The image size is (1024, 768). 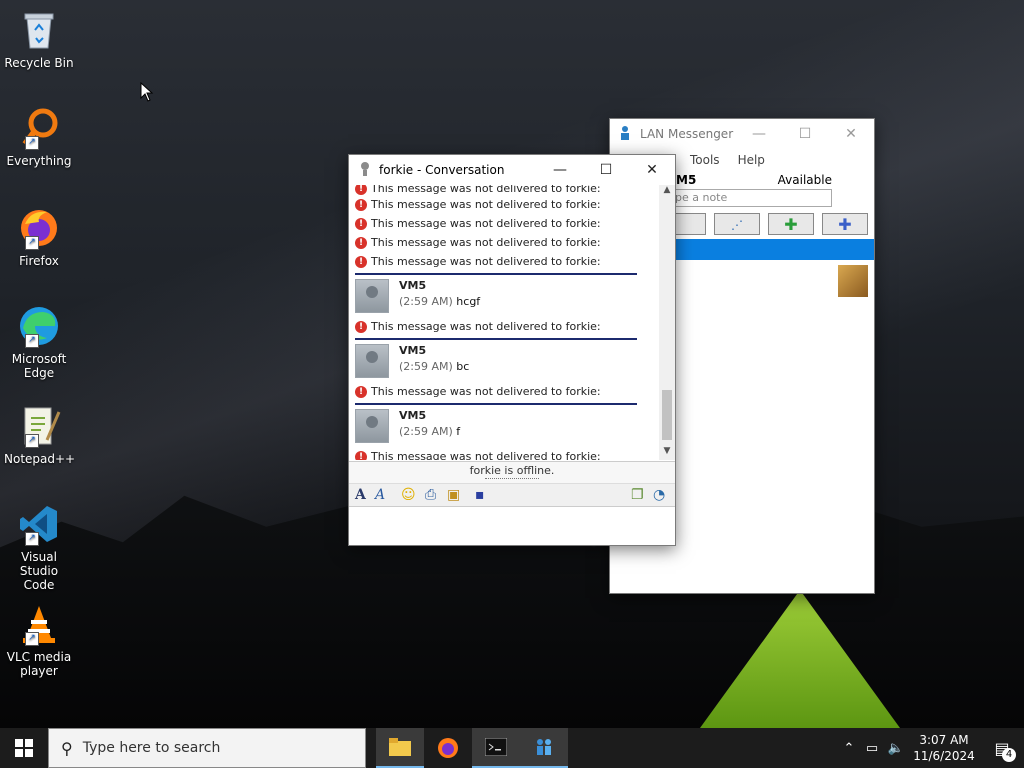 What do you see at coordinates (751, 198) in the screenshot?
I see `note-input: pe a note` at bounding box center [751, 198].